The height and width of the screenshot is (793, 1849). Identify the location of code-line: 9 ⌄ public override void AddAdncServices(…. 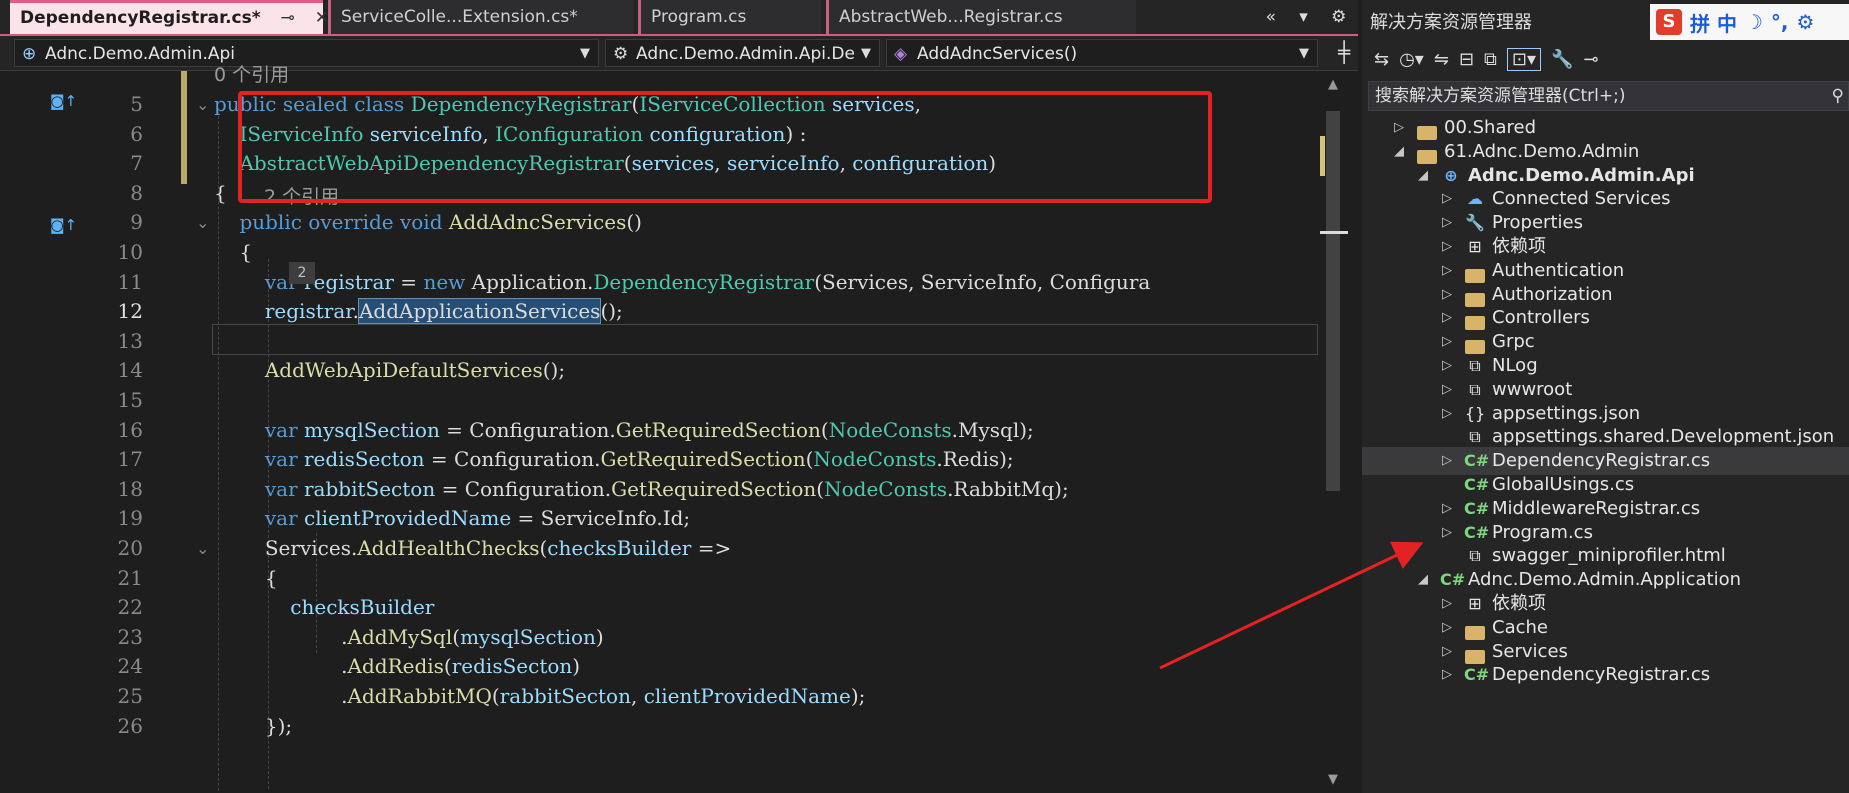
(660, 223).